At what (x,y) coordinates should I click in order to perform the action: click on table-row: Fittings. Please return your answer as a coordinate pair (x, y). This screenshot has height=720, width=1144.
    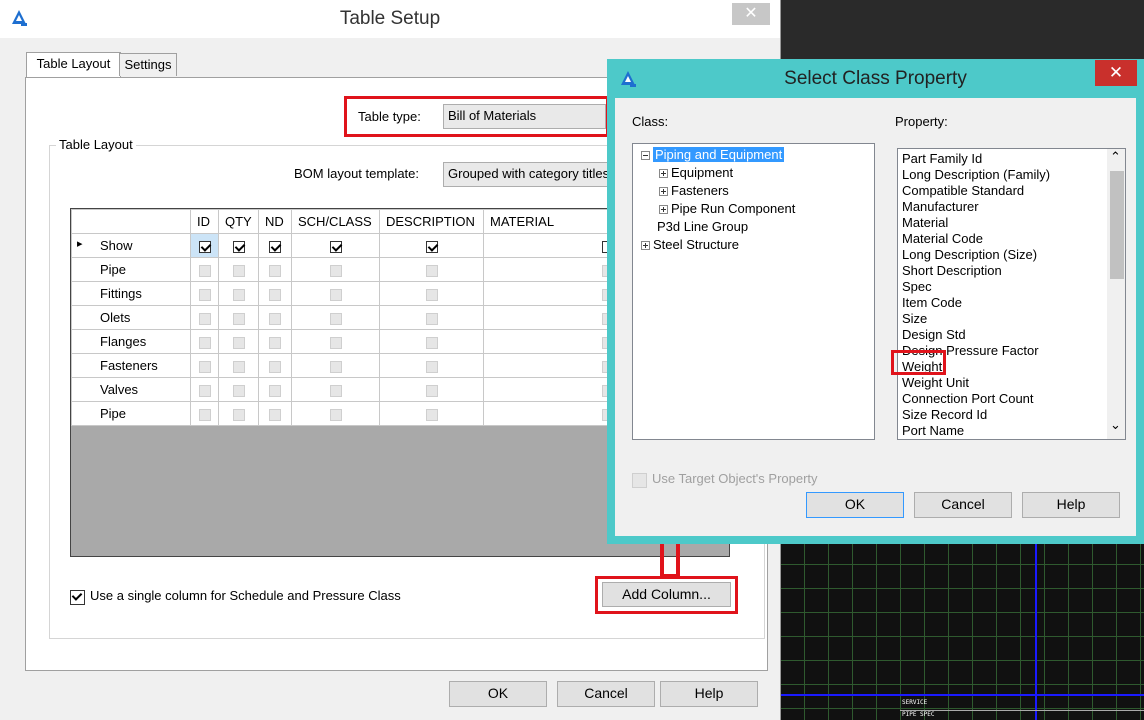
    Looking at the image, I should click on (346, 293).